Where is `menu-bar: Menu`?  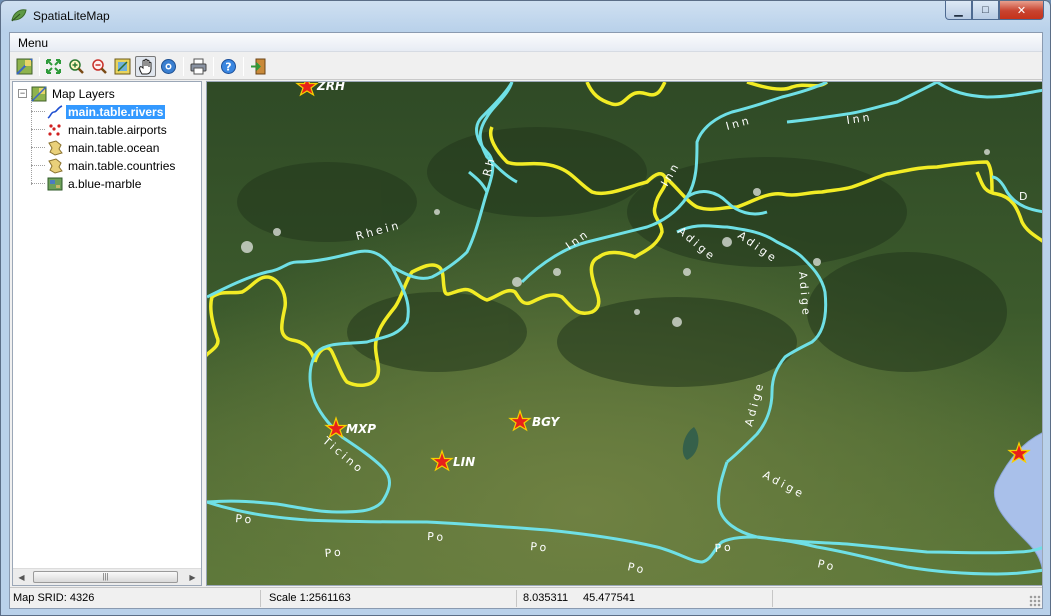
menu-bar: Menu is located at coordinates (526, 42).